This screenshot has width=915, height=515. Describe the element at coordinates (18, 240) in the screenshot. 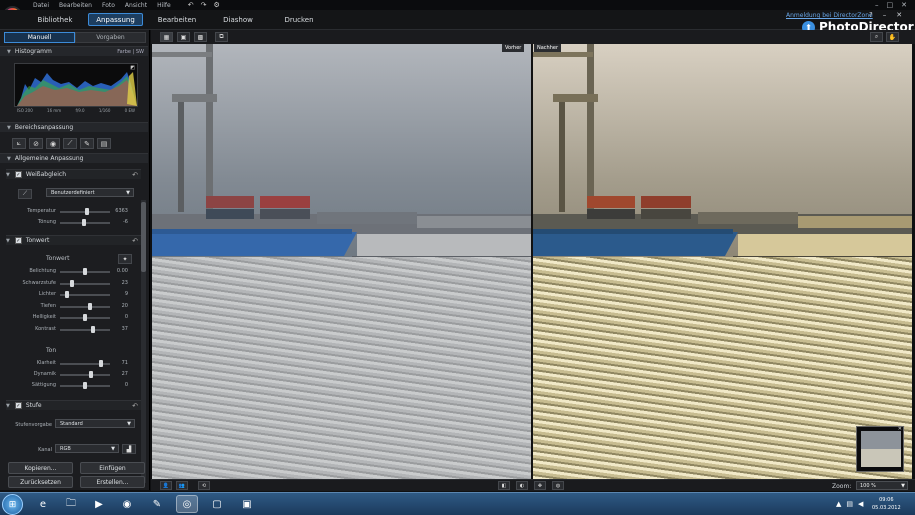

I see `tone-checkbox: ✓` at that location.